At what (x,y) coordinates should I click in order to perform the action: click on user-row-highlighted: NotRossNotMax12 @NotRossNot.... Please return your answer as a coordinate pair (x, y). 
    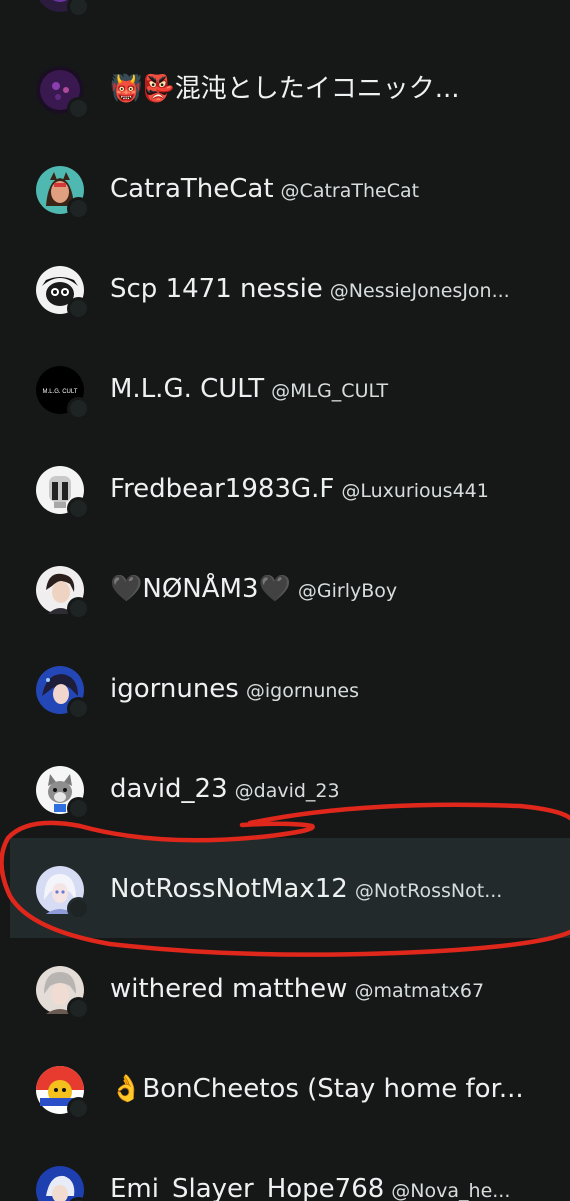
    Looking at the image, I should click on (290, 888).